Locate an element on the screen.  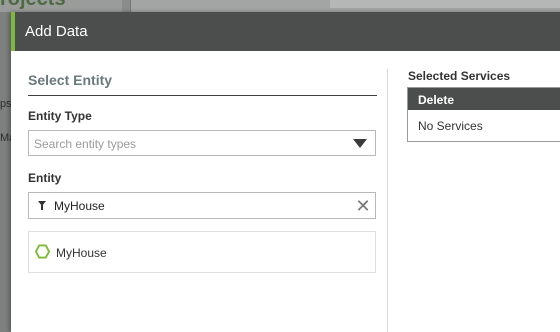
section-divider is located at coordinates (202, 95).